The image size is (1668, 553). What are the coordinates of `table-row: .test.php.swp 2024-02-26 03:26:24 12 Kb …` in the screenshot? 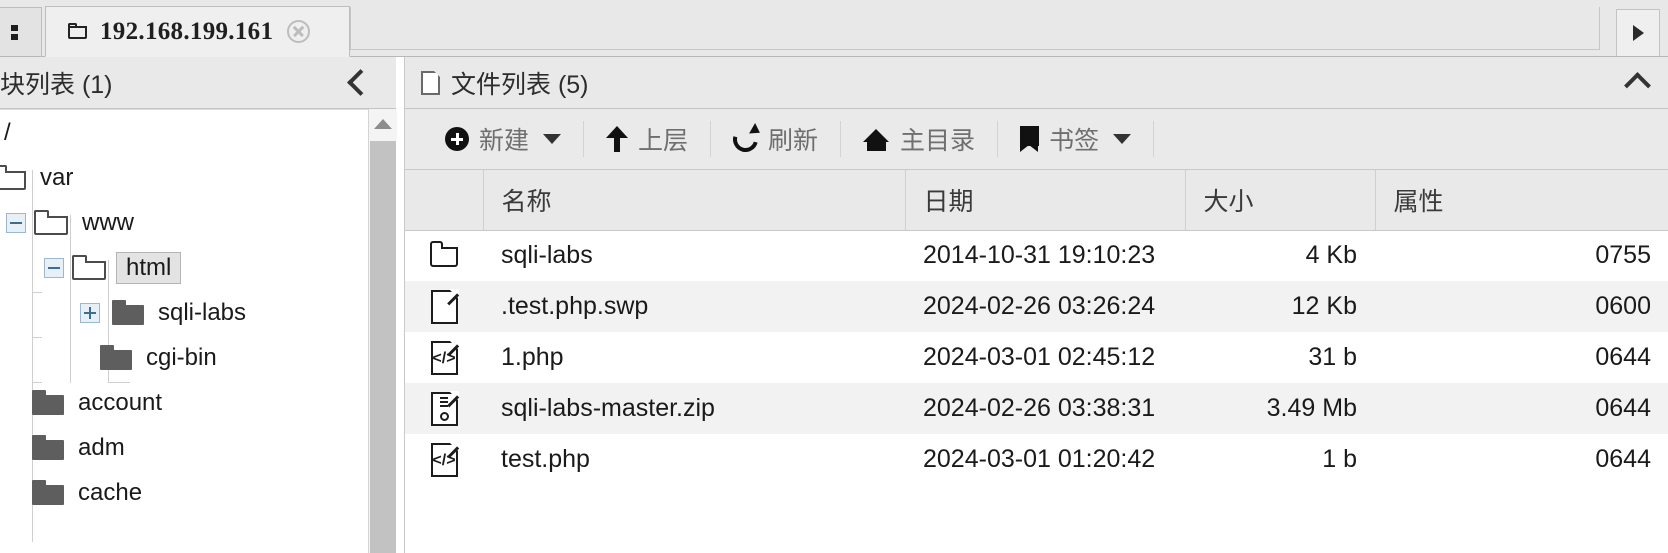 It's located at (1036, 306).